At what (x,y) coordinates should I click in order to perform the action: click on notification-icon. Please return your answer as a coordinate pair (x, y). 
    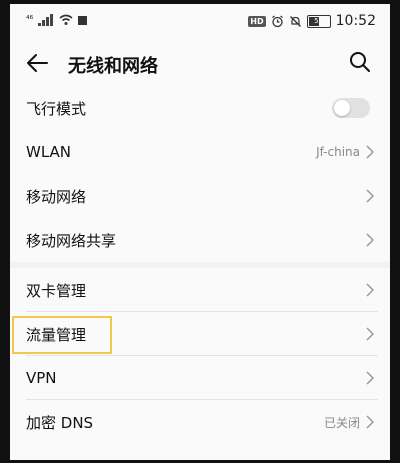
    Looking at the image, I should click on (83, 20).